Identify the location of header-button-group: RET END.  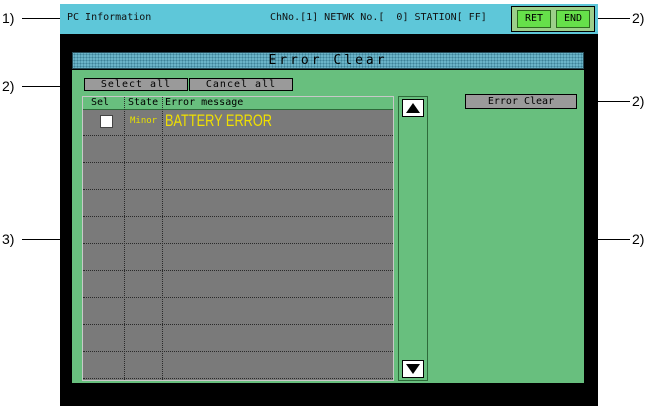
(553, 19).